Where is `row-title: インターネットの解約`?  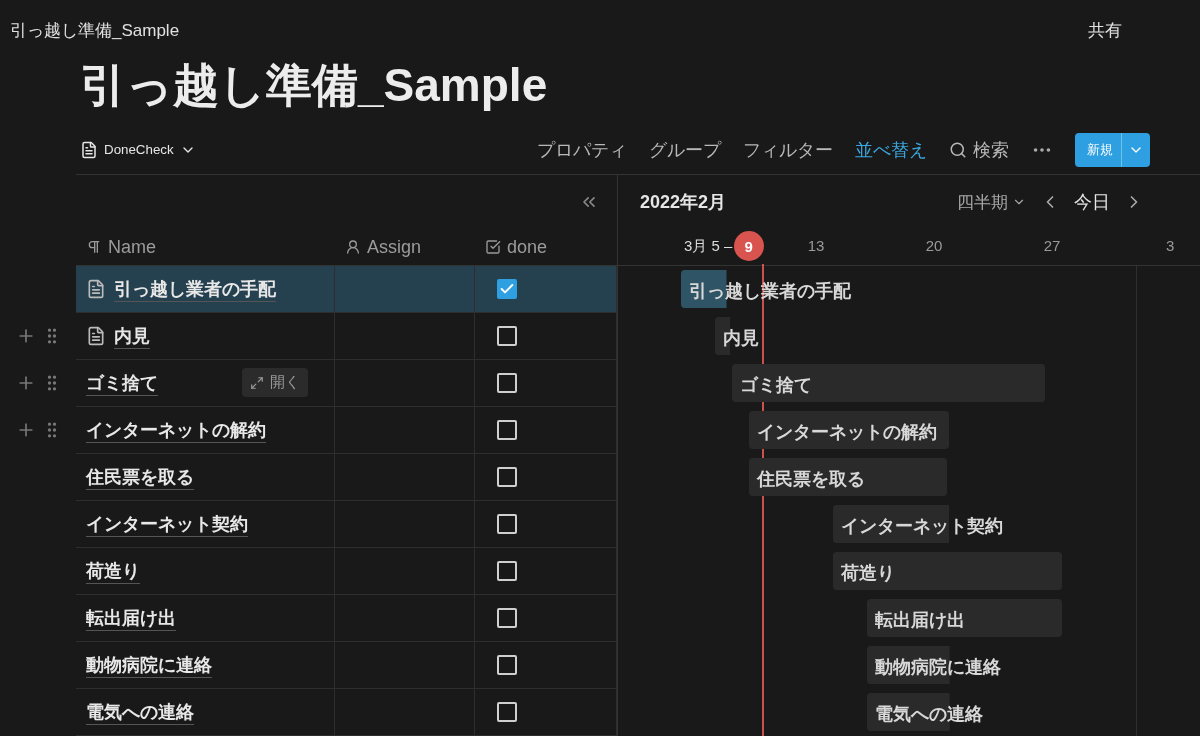
row-title: インターネットの解約 is located at coordinates (176, 430).